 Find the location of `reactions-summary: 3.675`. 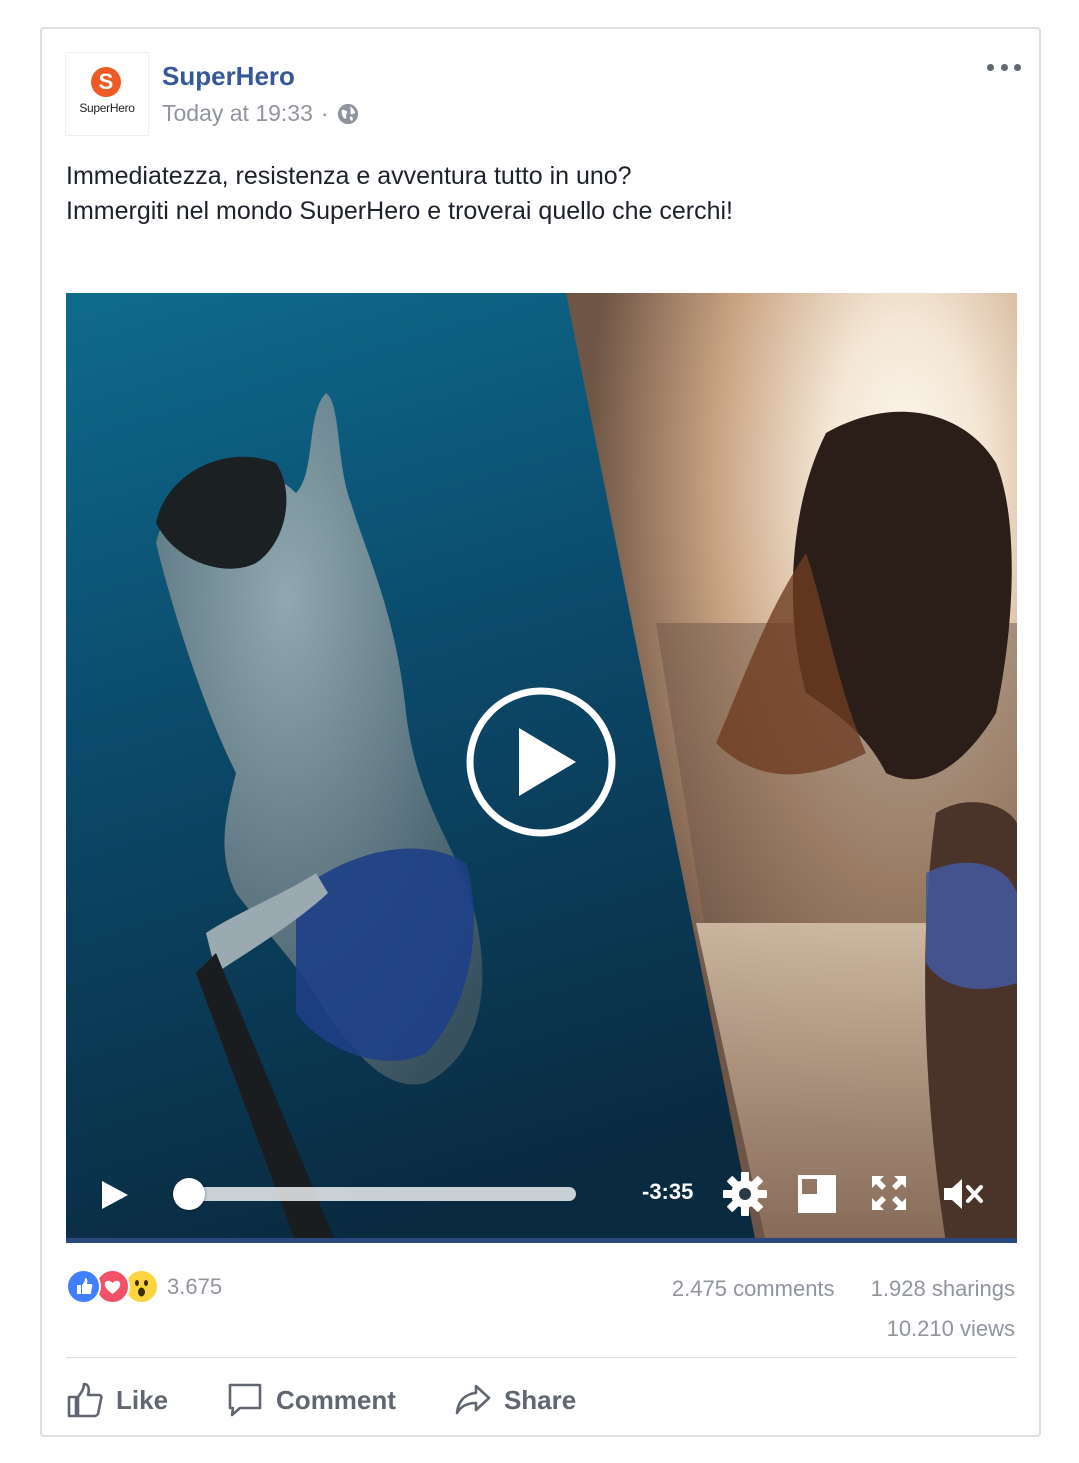

reactions-summary: 3.675 is located at coordinates (144, 1286).